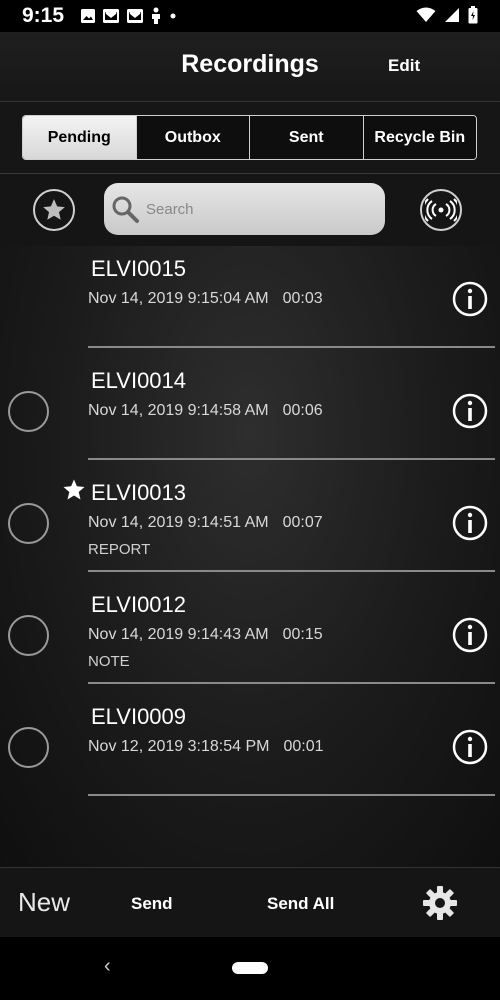  What do you see at coordinates (303, 746) in the screenshot?
I see `recording-duration: 00:01` at bounding box center [303, 746].